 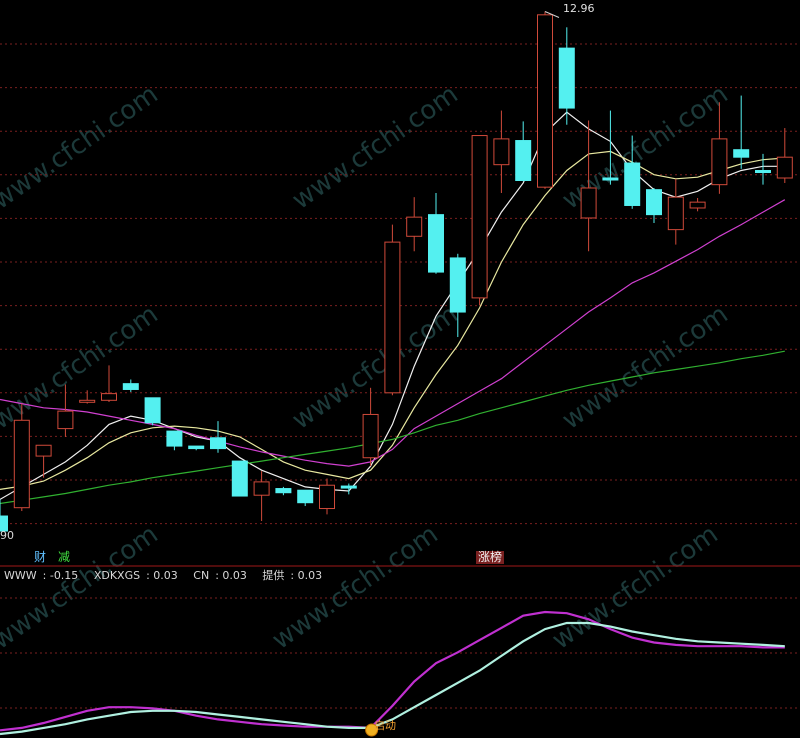 I want to click on tag-cai: 财, so click(x=40, y=557).